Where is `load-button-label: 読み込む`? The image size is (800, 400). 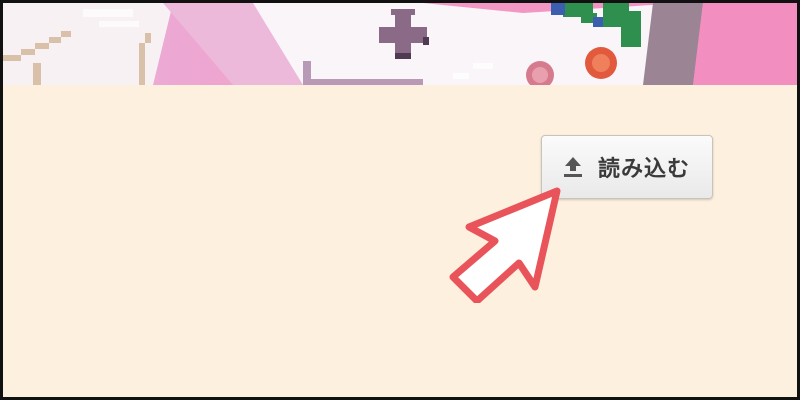
load-button-label: 読み込む is located at coordinates (644, 169).